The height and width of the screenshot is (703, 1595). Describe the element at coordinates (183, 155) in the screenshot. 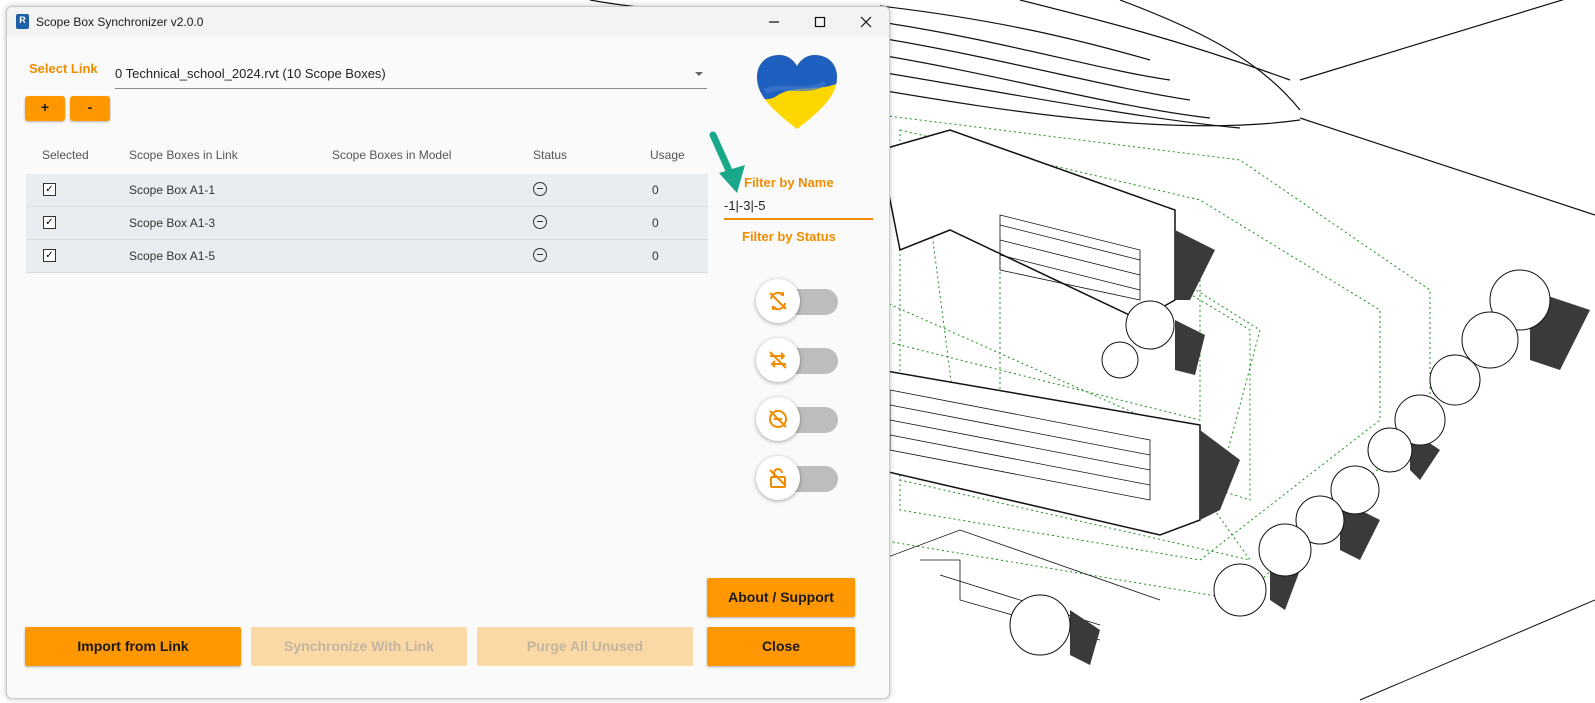

I see `col-in-link: Scope Boxes in Link` at that location.